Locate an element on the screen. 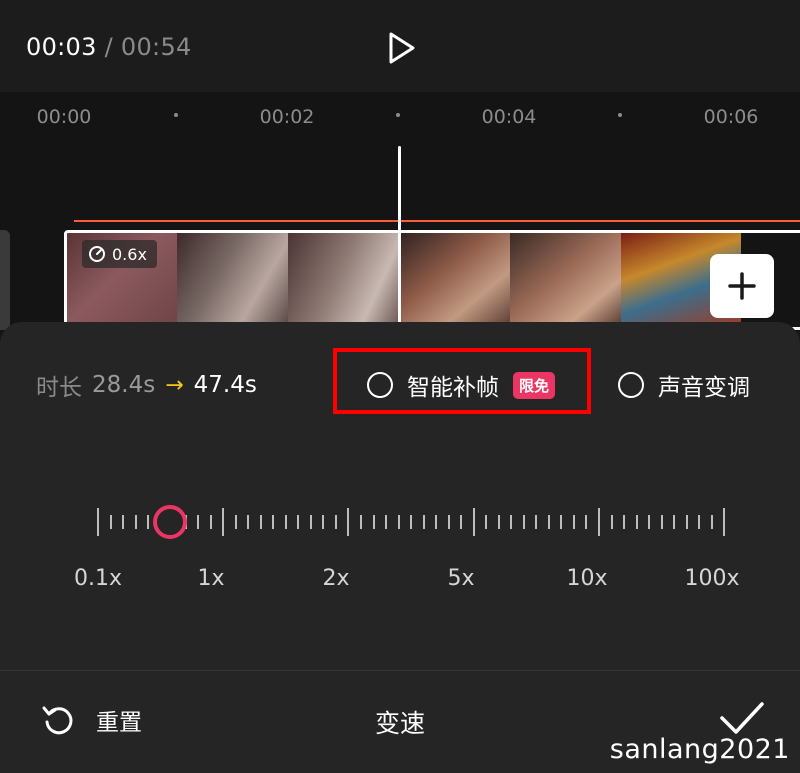 The image size is (800, 773). top-bar: 00:03 / 00:54 is located at coordinates (400, 46).